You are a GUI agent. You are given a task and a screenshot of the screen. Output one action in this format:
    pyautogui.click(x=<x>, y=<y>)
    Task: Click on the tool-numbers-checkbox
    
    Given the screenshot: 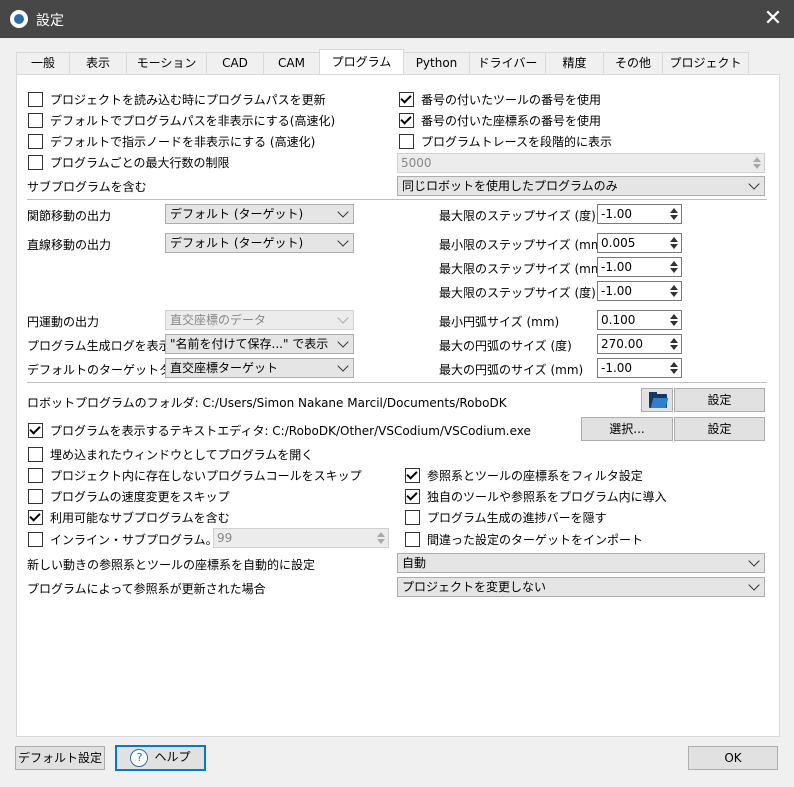 What is the action you would take?
    pyautogui.click(x=406, y=99)
    